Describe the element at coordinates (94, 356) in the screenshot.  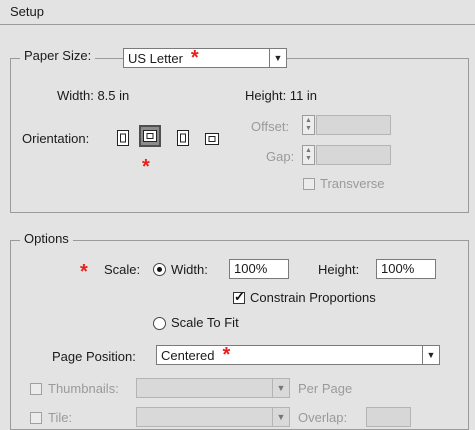
I see `page-position-label: Page Position:` at that location.